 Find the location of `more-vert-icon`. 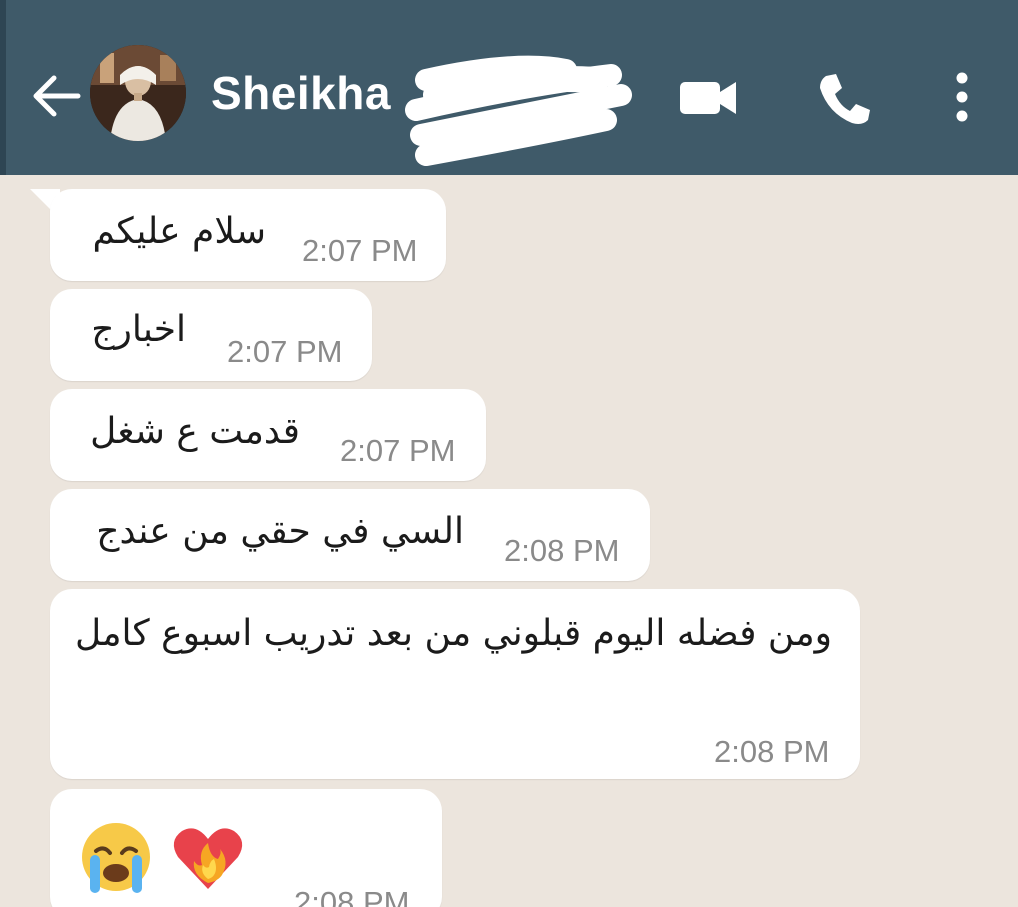

more-vert-icon is located at coordinates (962, 97).